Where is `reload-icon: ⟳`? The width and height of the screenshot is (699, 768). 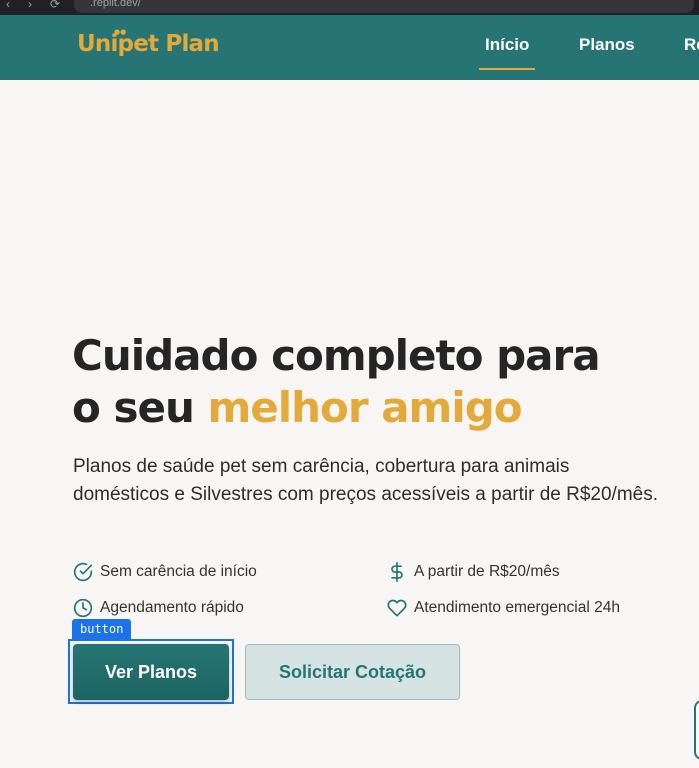
reload-icon: ⟳ is located at coordinates (55, 5).